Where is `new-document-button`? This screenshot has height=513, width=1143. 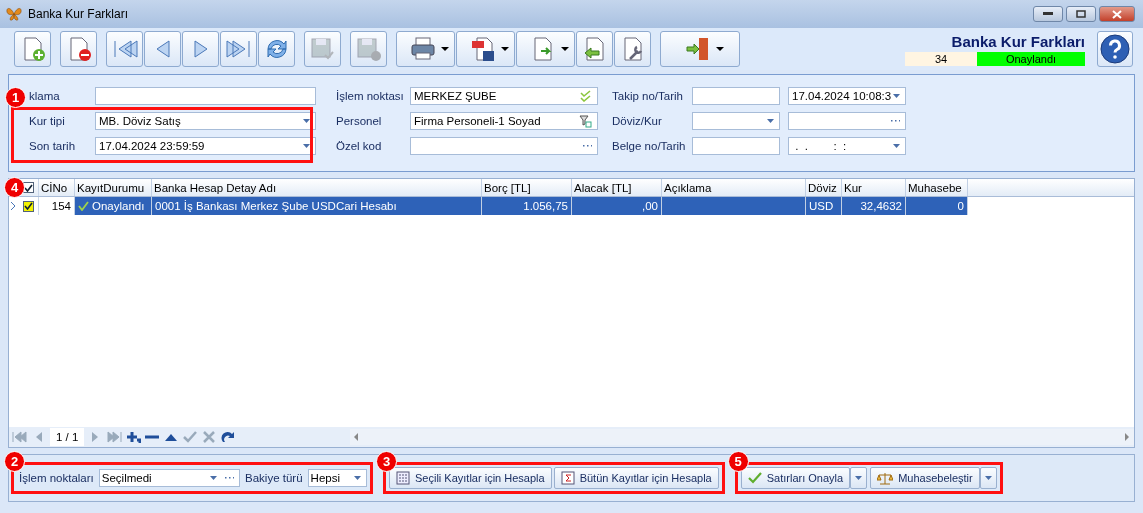 new-document-button is located at coordinates (32, 49).